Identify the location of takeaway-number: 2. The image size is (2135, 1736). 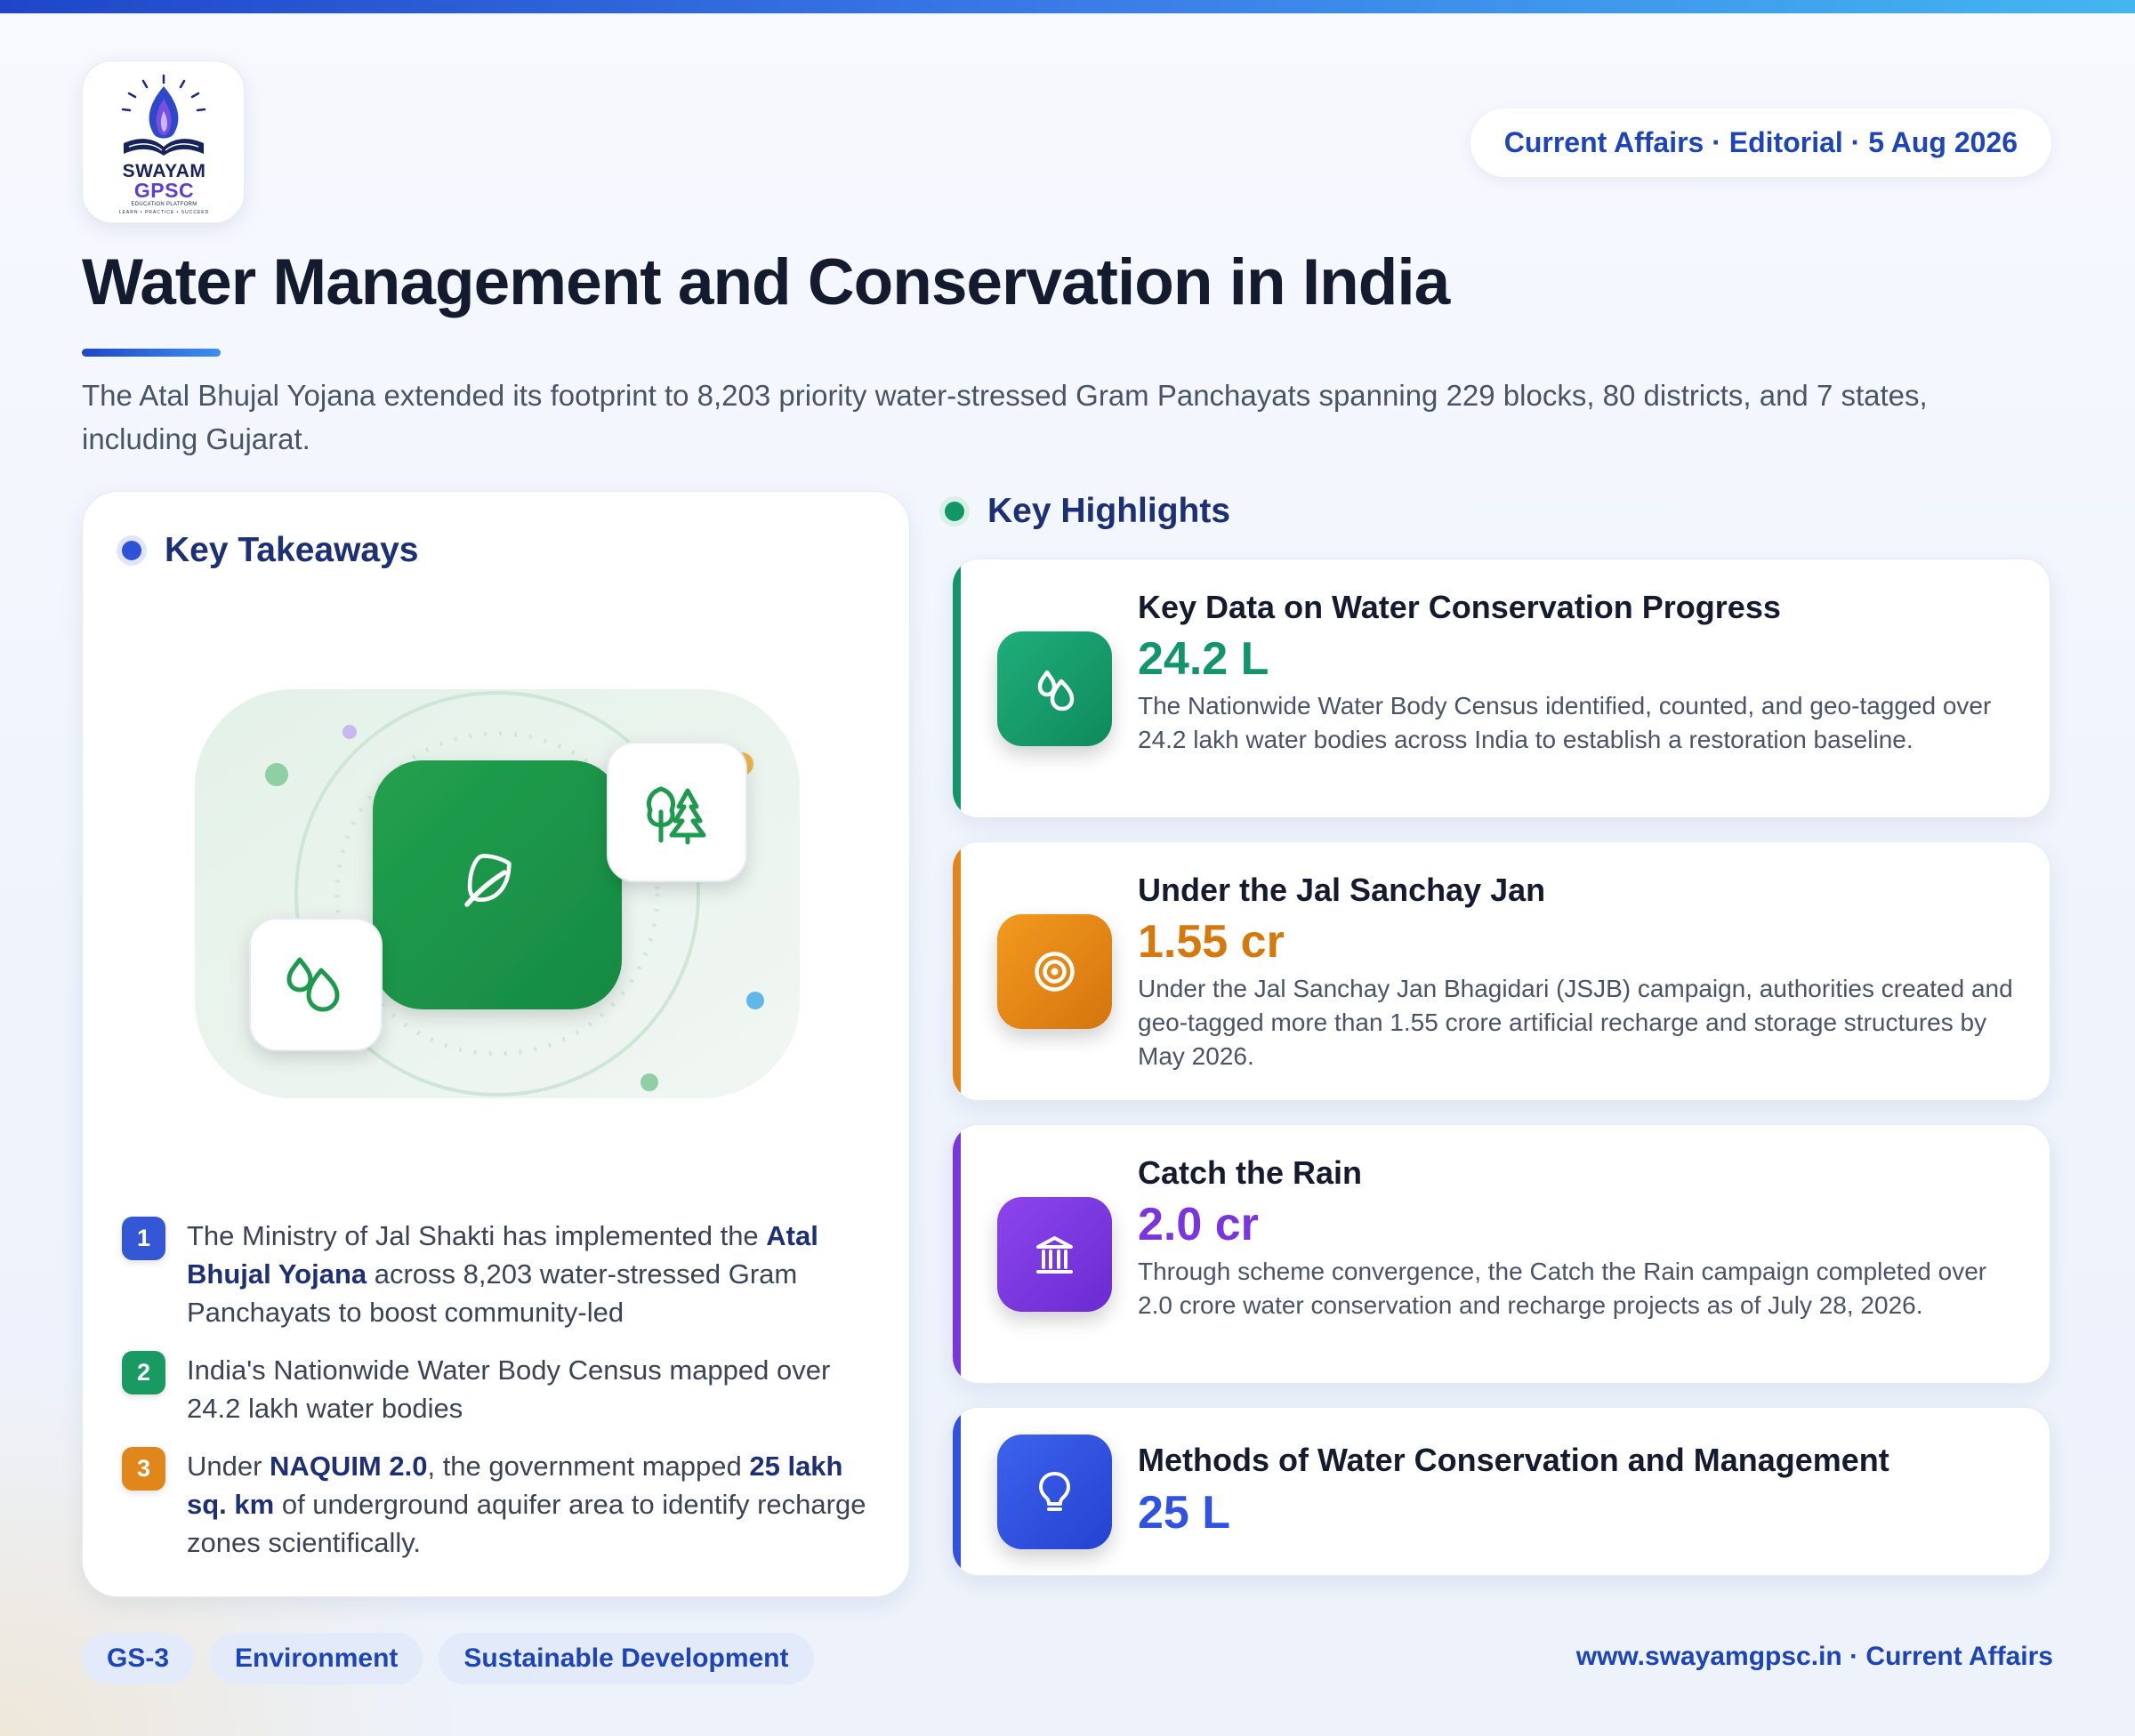
(143, 1373).